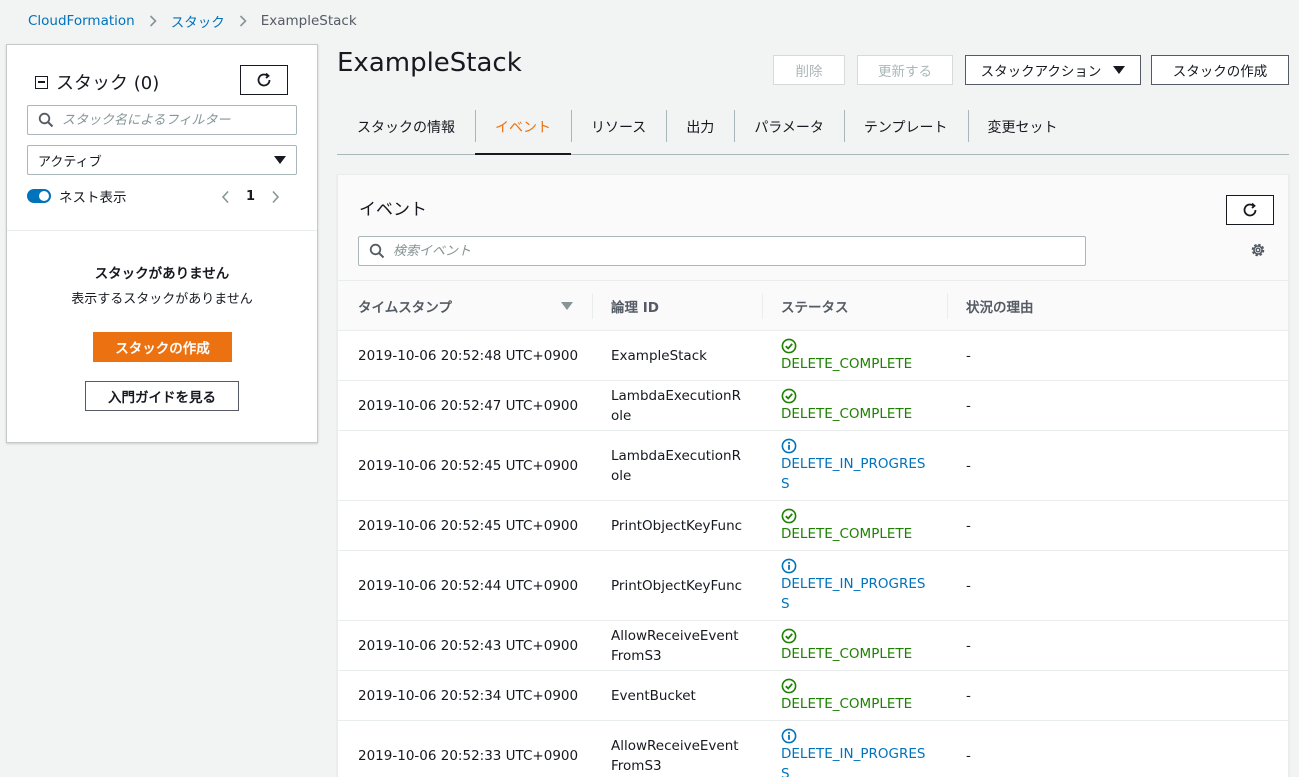  I want to click on empty-state-description: 表示するスタックがありません, so click(162, 299).